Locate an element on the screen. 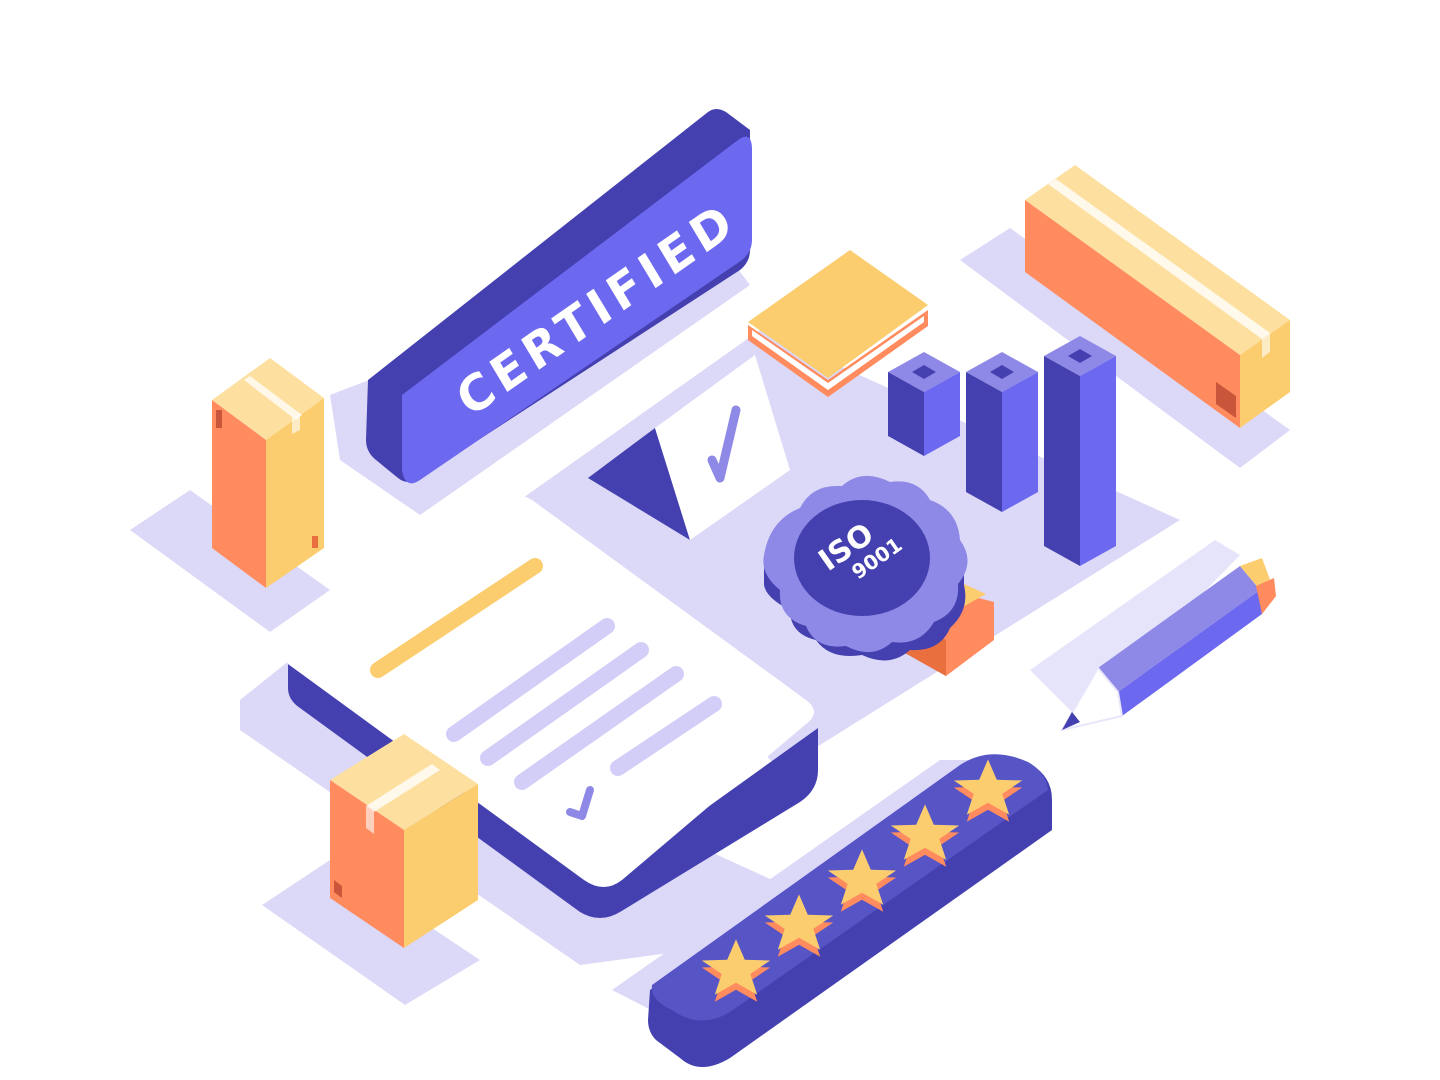 The width and height of the screenshot is (1440, 1080). cardboard-box-left is located at coordinates (268, 473).